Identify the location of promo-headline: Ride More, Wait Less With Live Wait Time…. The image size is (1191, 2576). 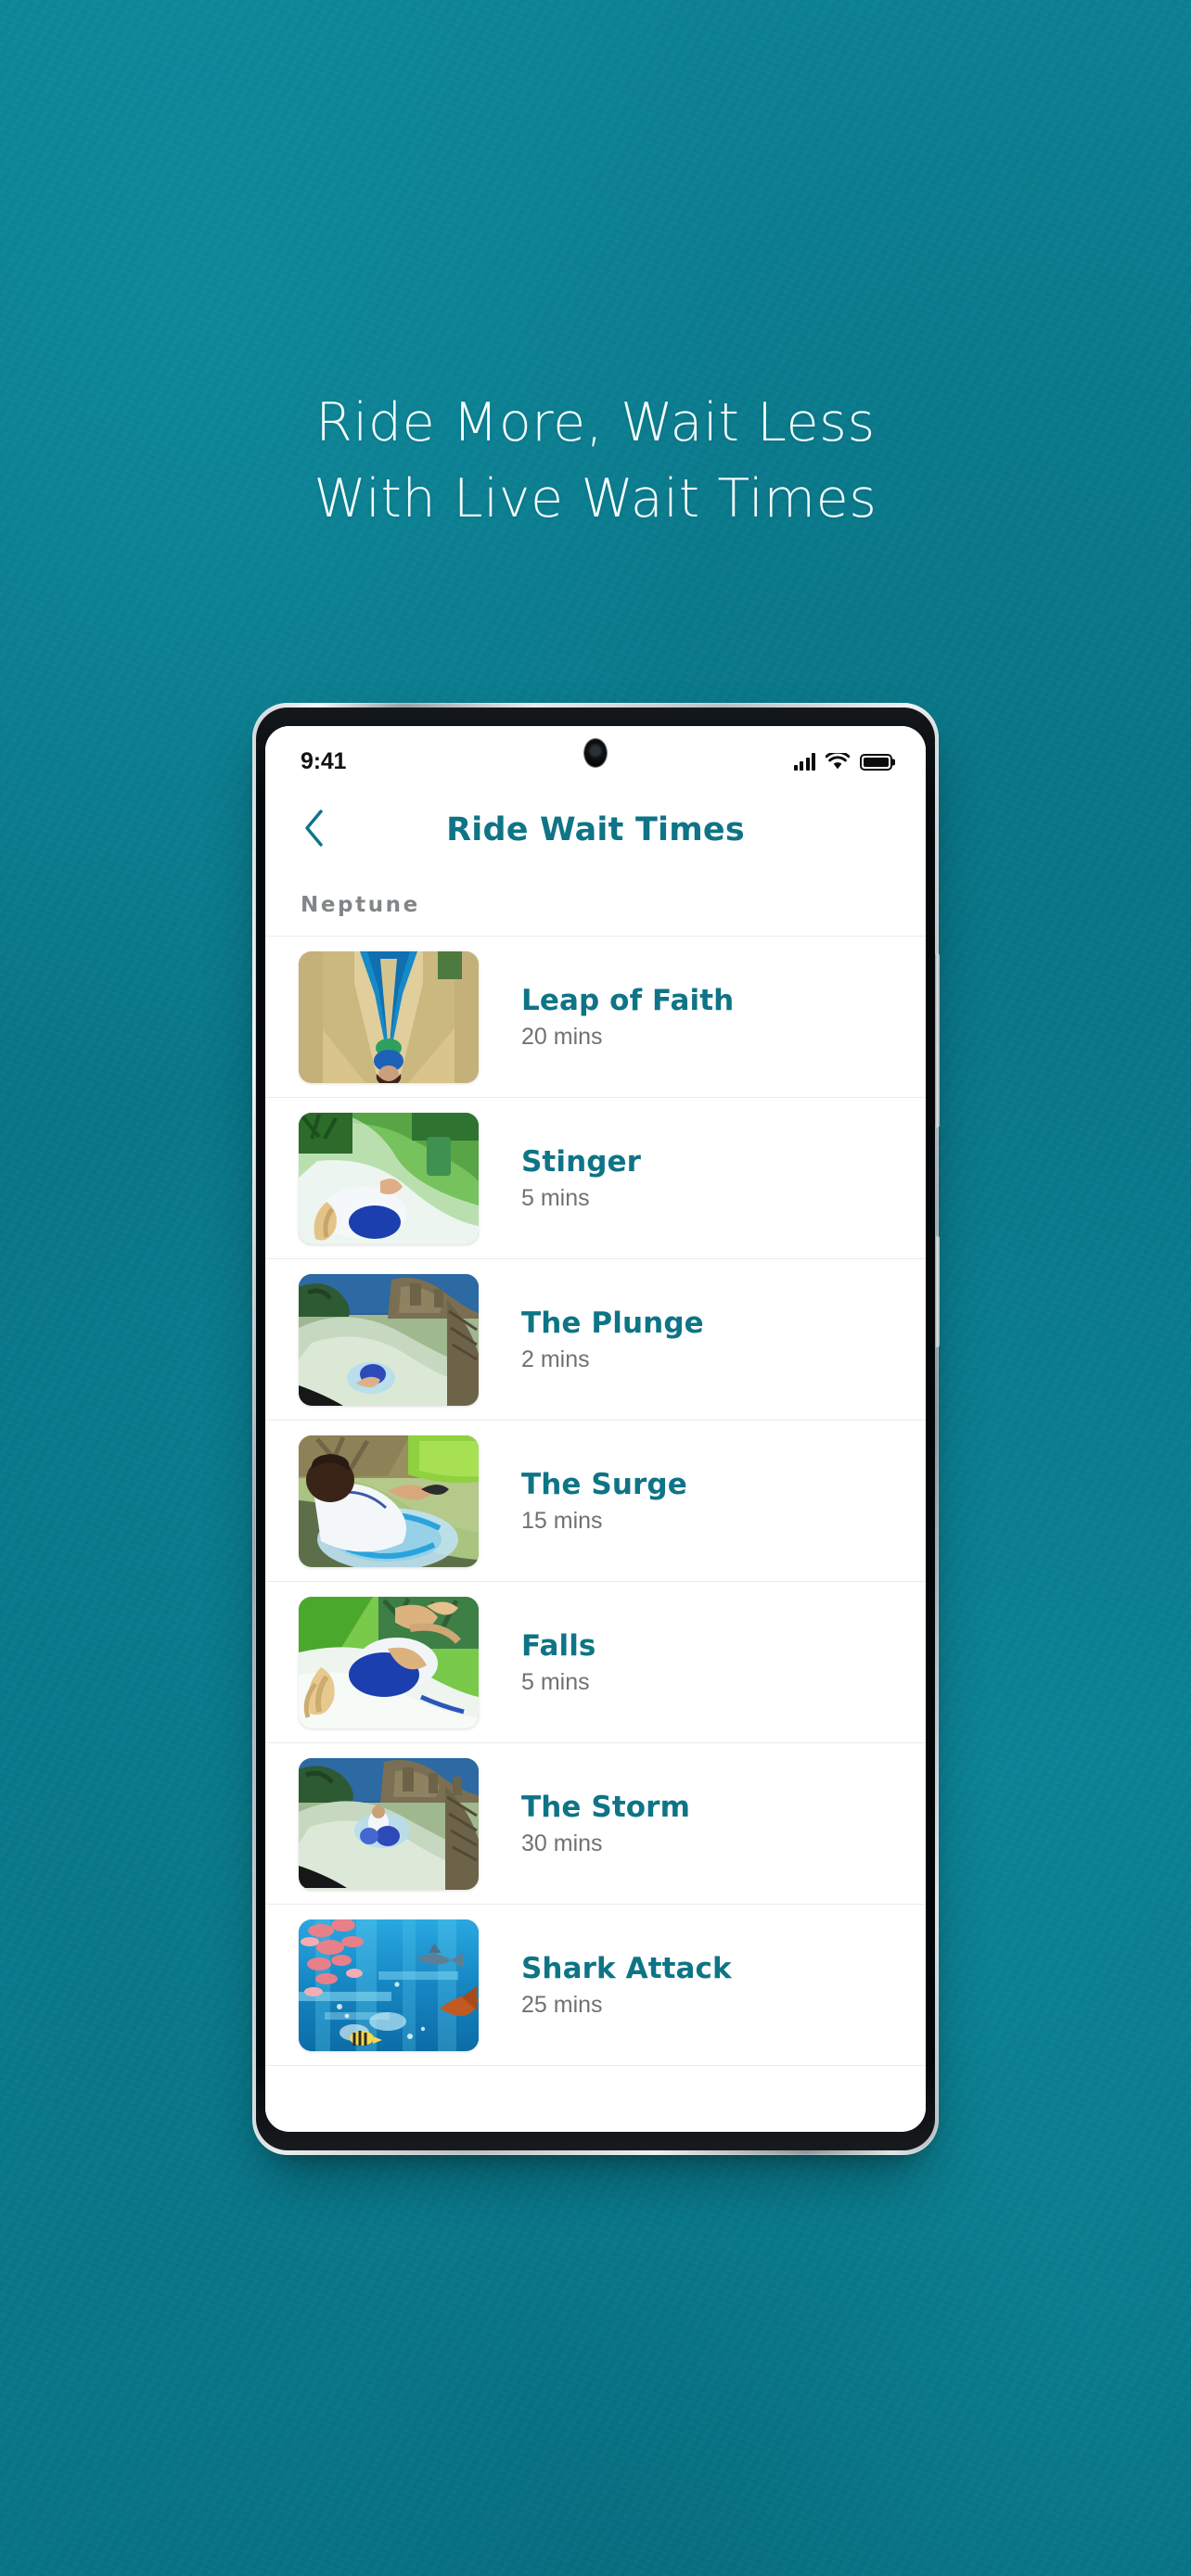
(595, 461).